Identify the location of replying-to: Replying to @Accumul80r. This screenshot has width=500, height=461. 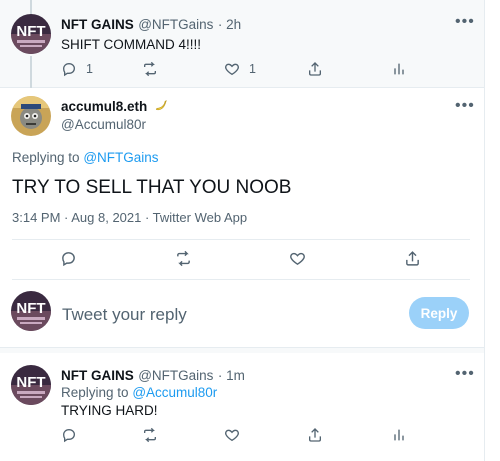
(139, 392).